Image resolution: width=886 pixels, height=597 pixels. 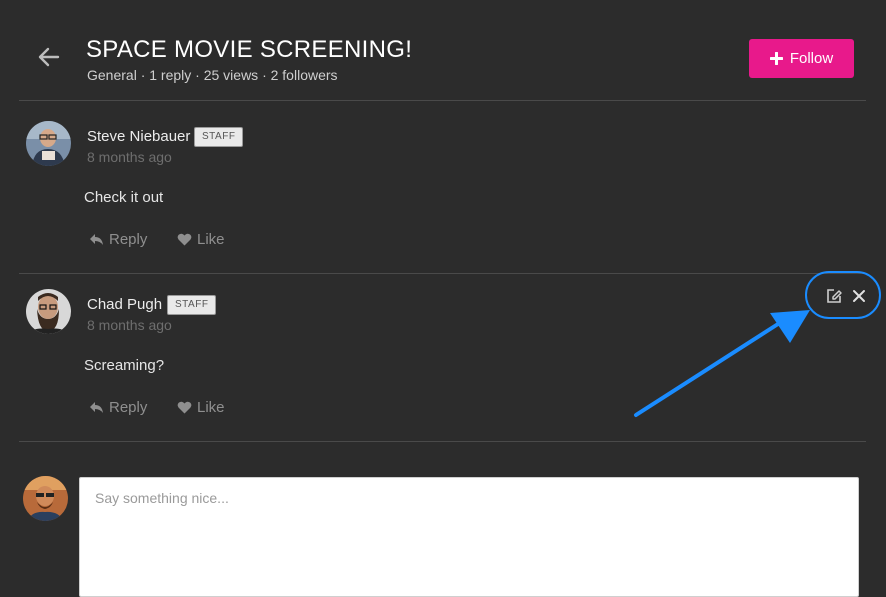 What do you see at coordinates (192, 305) in the screenshot?
I see `staff-badge: STAFF` at bounding box center [192, 305].